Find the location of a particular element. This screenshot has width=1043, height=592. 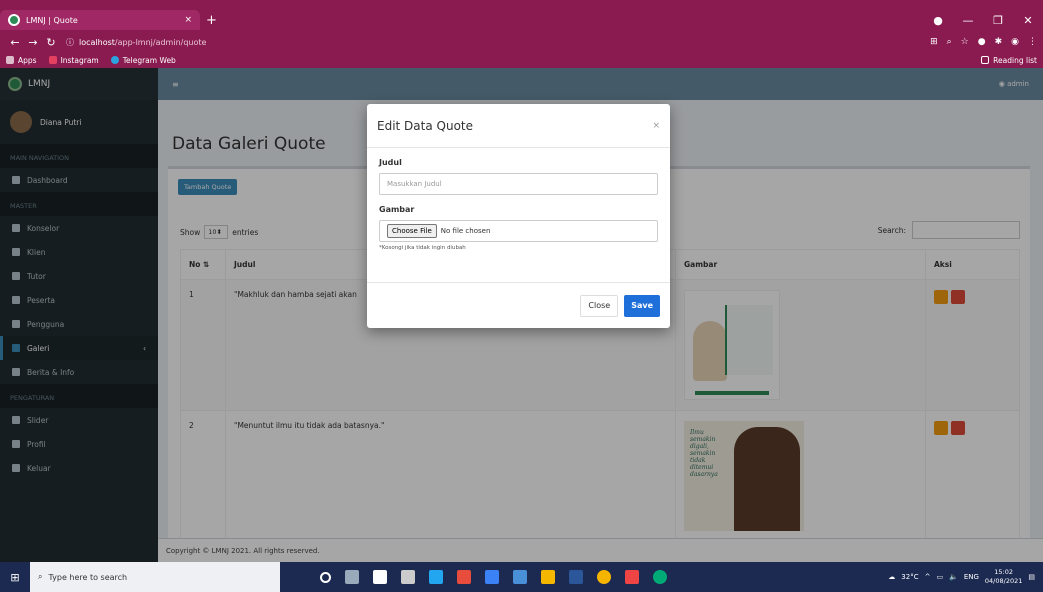

taskbar-apps is located at coordinates (493, 577).